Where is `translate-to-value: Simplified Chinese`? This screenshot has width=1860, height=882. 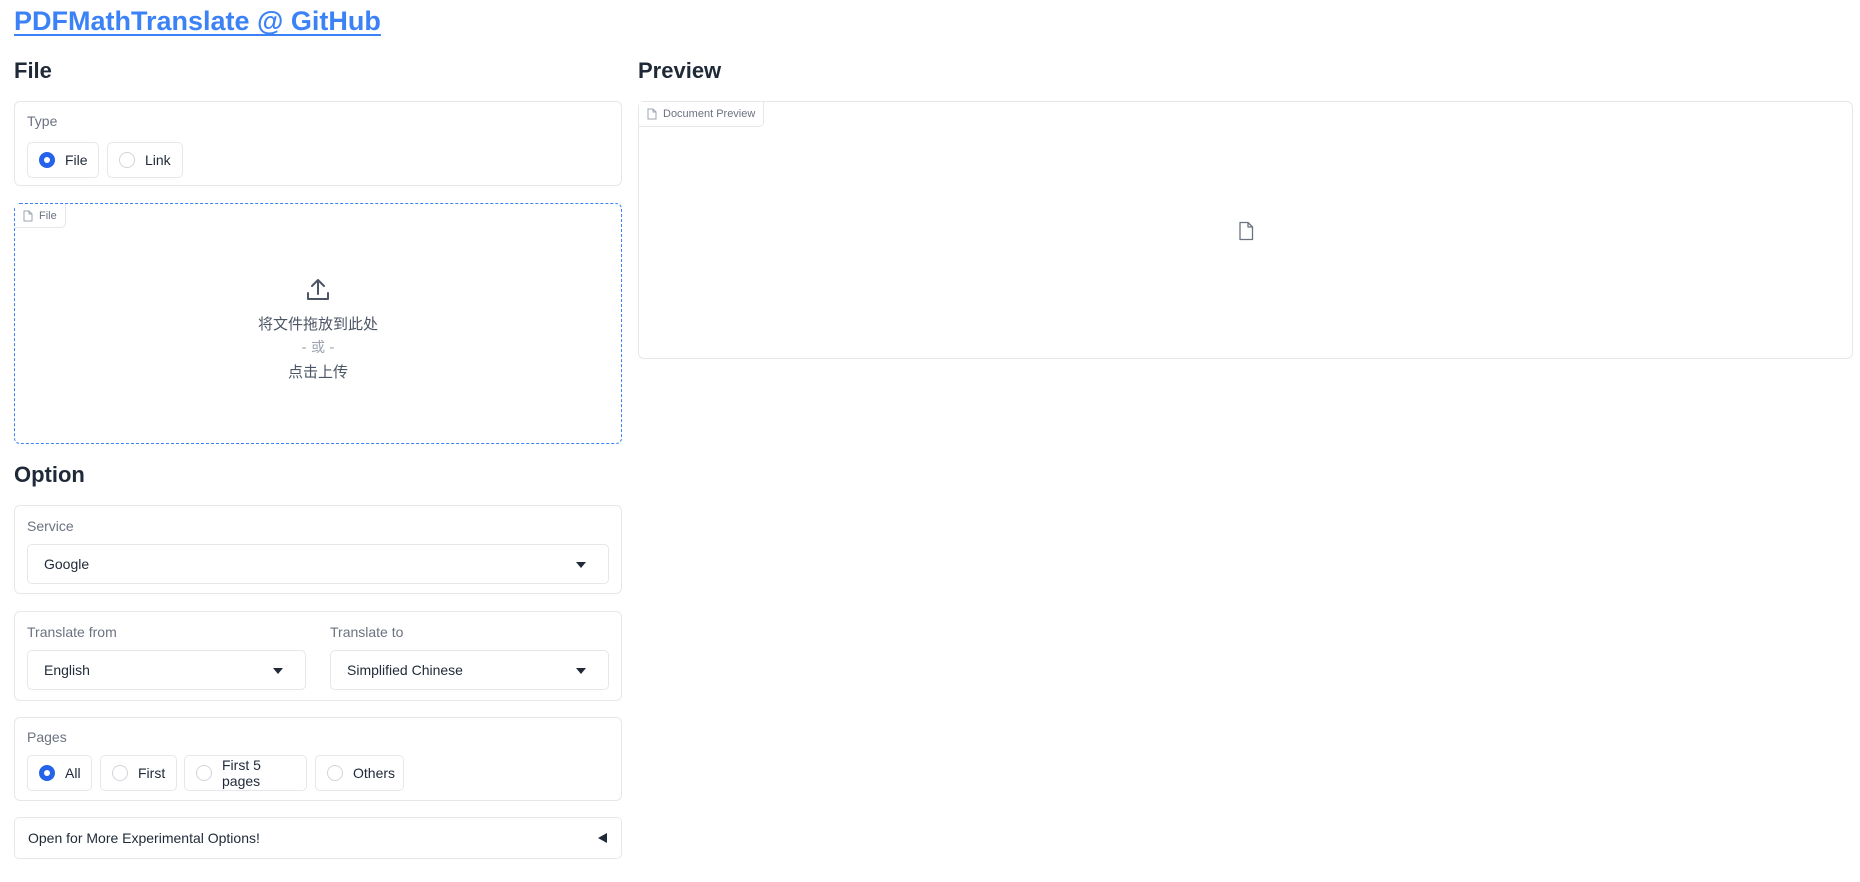 translate-to-value: Simplified Chinese is located at coordinates (405, 670).